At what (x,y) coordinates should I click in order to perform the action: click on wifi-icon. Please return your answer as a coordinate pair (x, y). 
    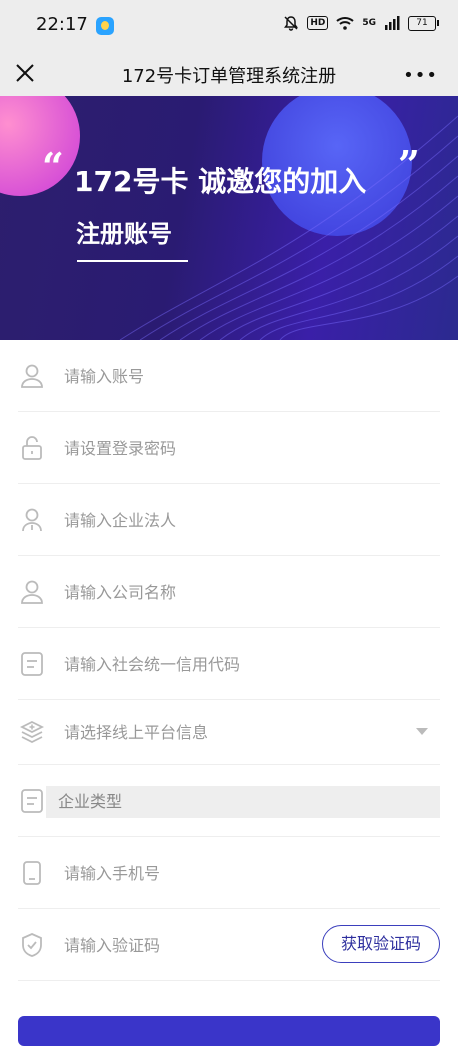
    Looking at the image, I should click on (345, 23).